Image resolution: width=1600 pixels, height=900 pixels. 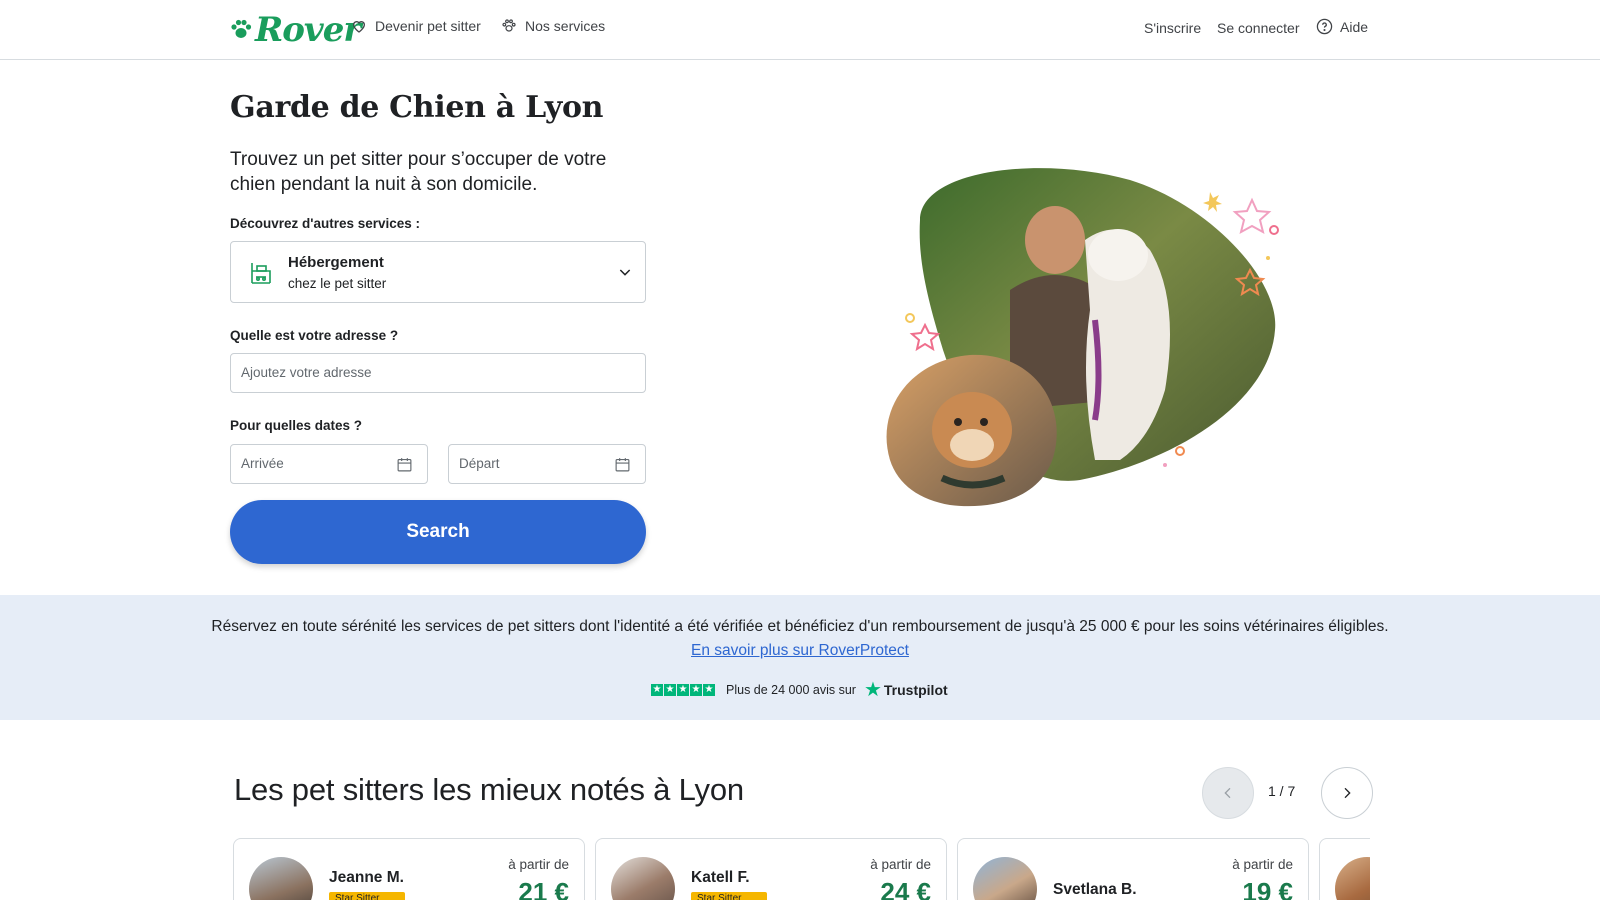 What do you see at coordinates (1172, 28) in the screenshot?
I see `signup-link: S'inscrire` at bounding box center [1172, 28].